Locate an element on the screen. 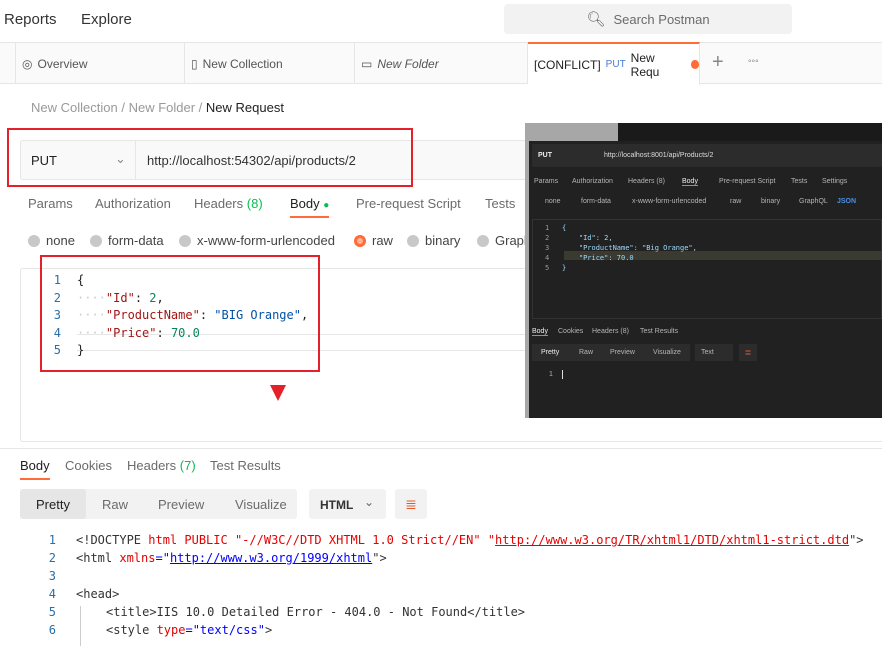  tab-tests: Tests is located at coordinates (500, 203).